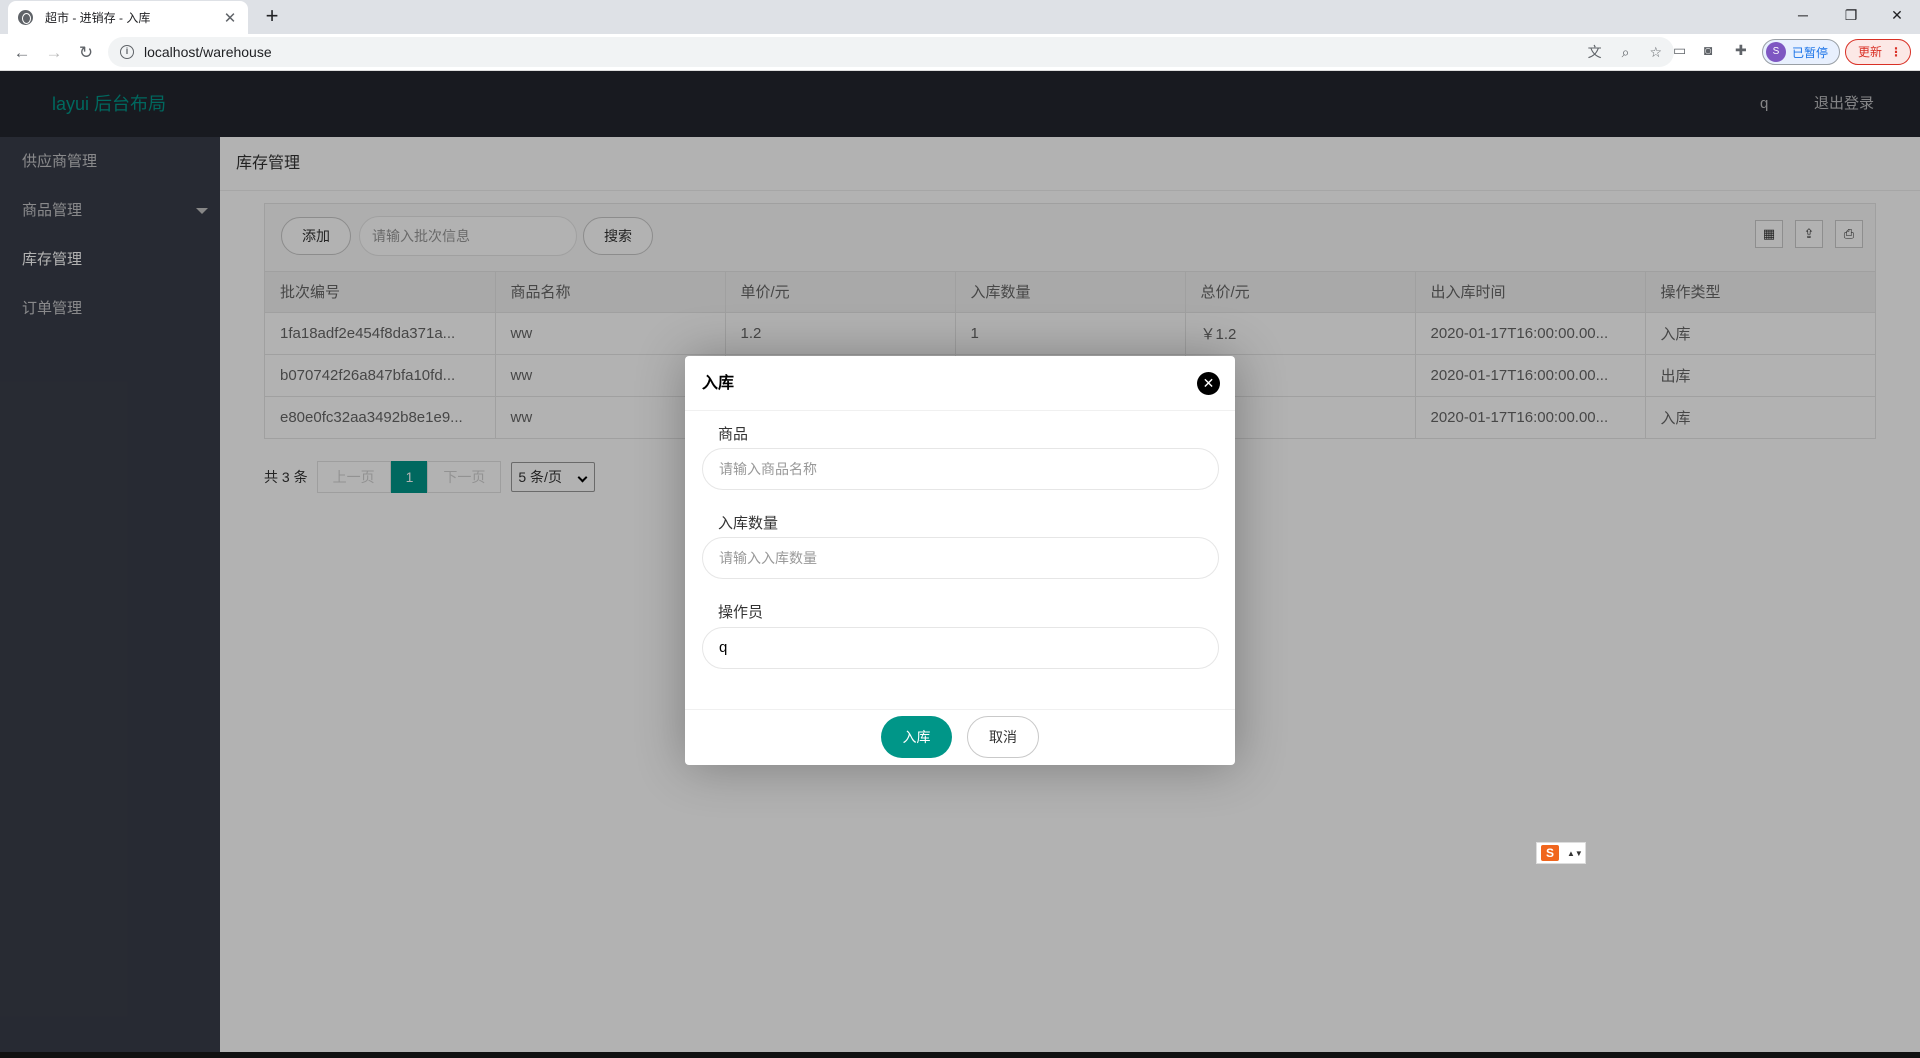  Describe the element at coordinates (25, 17) in the screenshot. I see `globe-icon` at that location.